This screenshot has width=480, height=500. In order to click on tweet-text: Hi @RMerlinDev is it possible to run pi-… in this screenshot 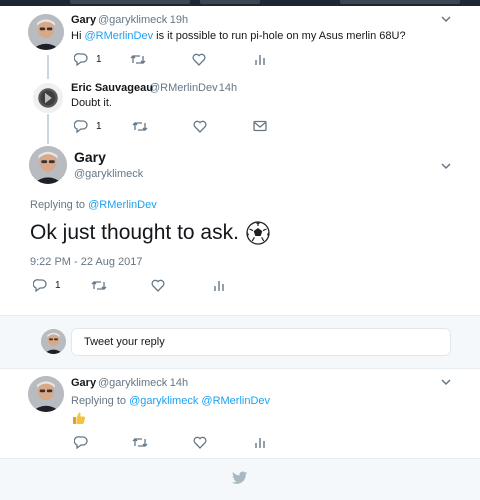, I will do `click(238, 36)`.